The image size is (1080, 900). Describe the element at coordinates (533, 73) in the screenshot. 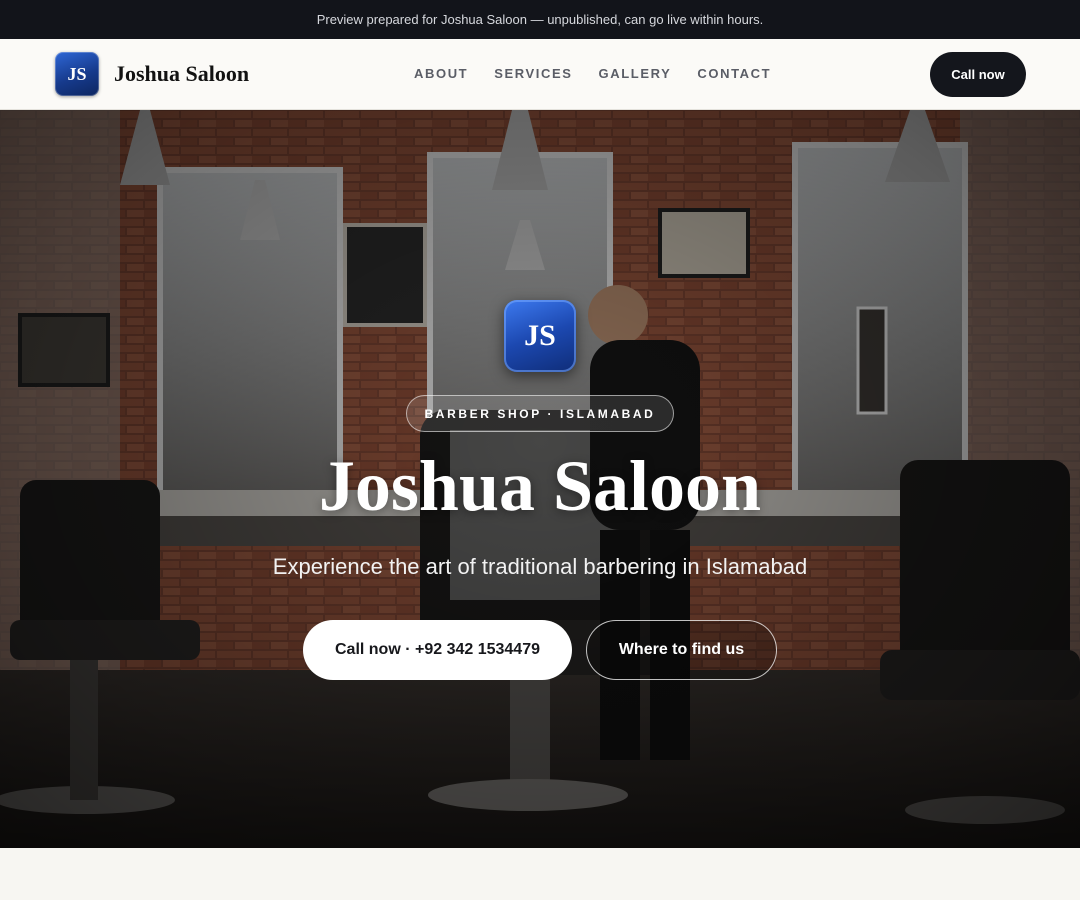

I see `nav-item-services: SERVICES` at that location.